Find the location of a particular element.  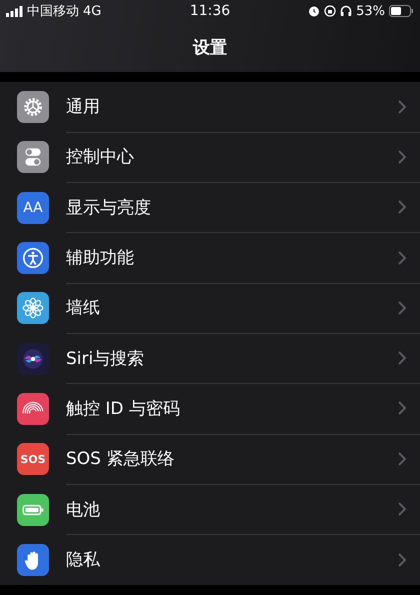

row-label: Siri与搜索 is located at coordinates (106, 359).